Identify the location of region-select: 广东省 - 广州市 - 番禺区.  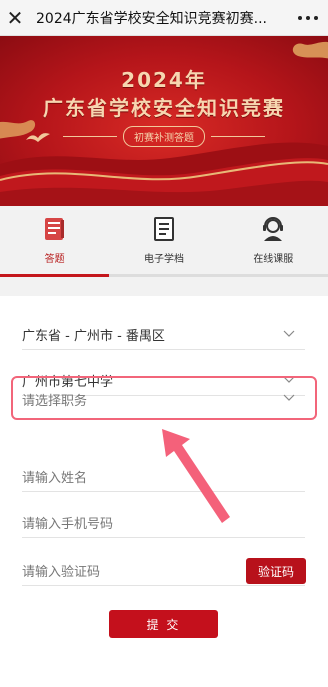
(163, 335).